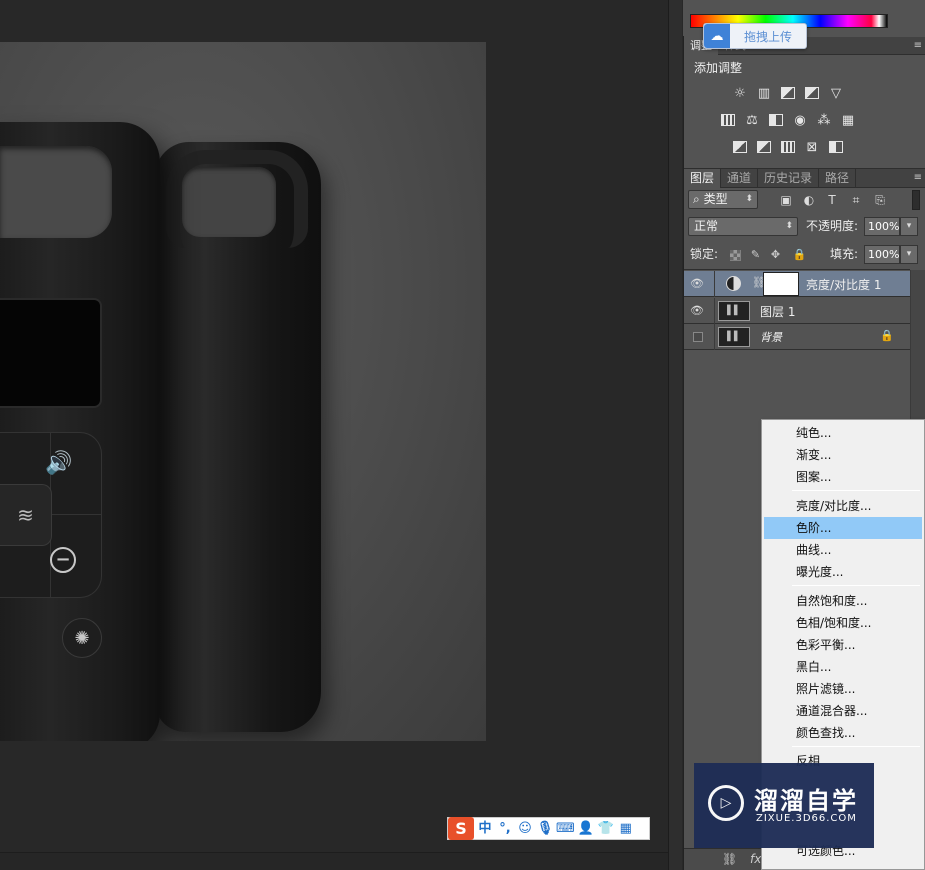  Describe the element at coordinates (882, 226) in the screenshot. I see `opacity-input: 100%` at that location.